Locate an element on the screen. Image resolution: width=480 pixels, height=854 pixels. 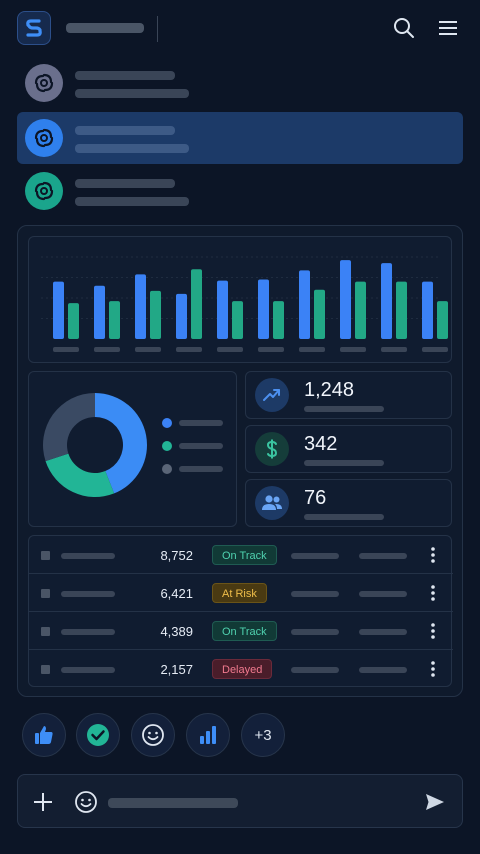
status-badge: Delayed is located at coordinates (242, 669).